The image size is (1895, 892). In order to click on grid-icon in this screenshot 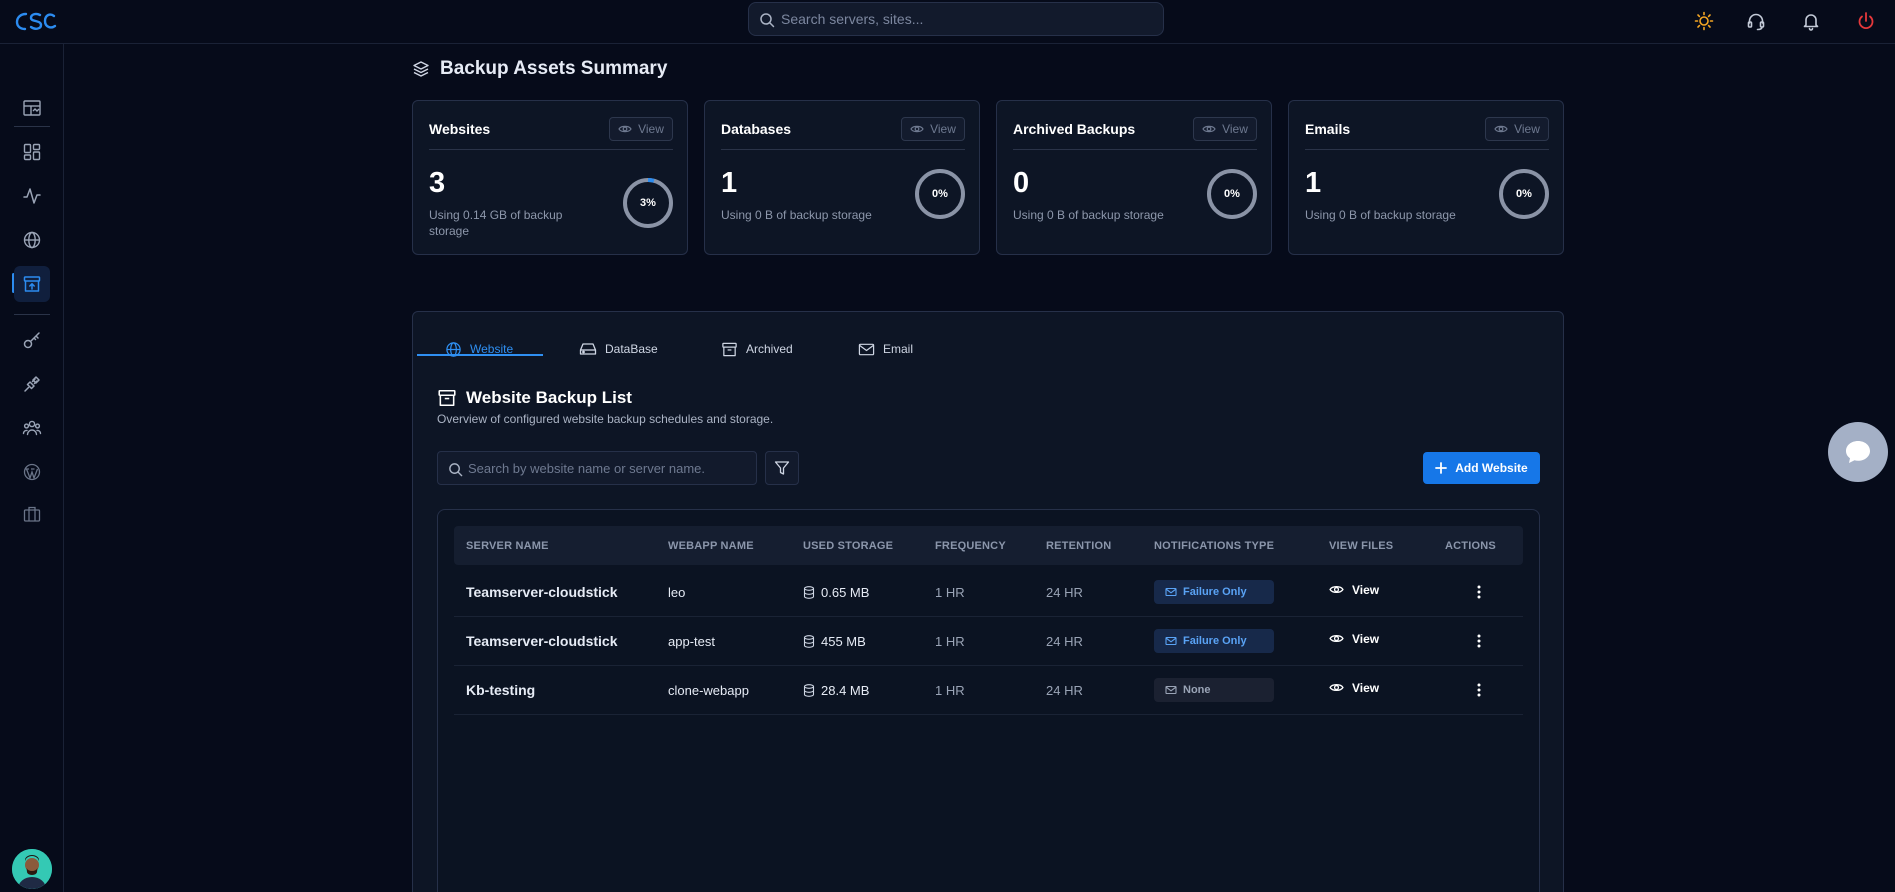, I will do `click(32, 152)`.